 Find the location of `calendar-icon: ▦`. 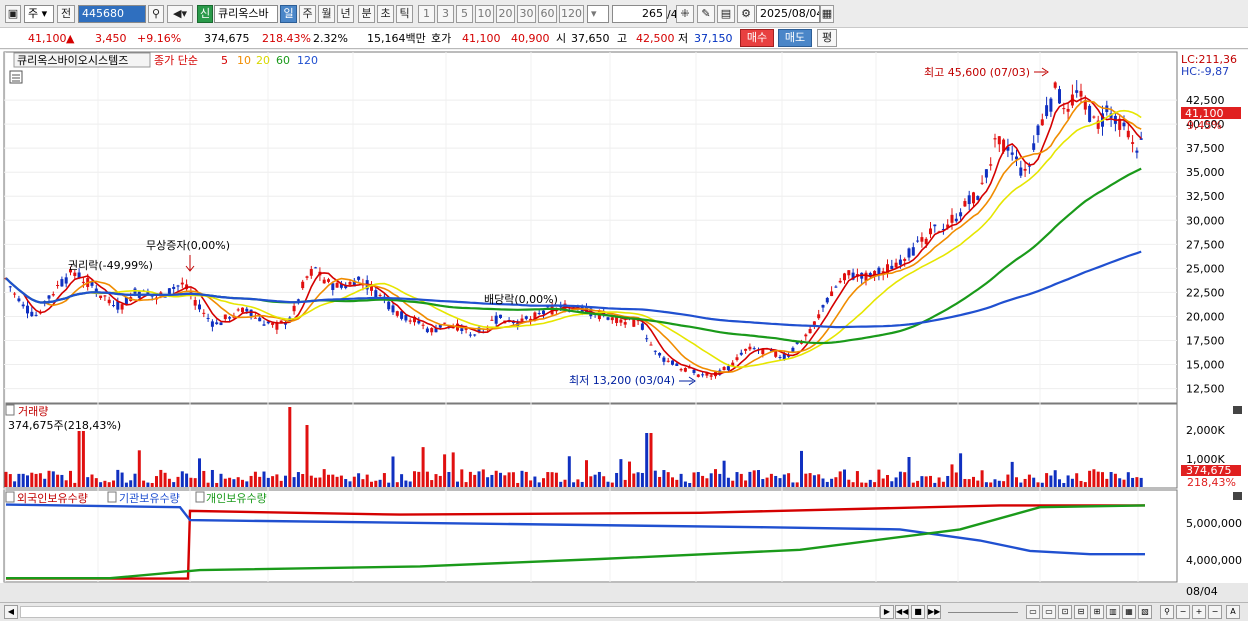

calendar-icon: ▦ is located at coordinates (827, 14).